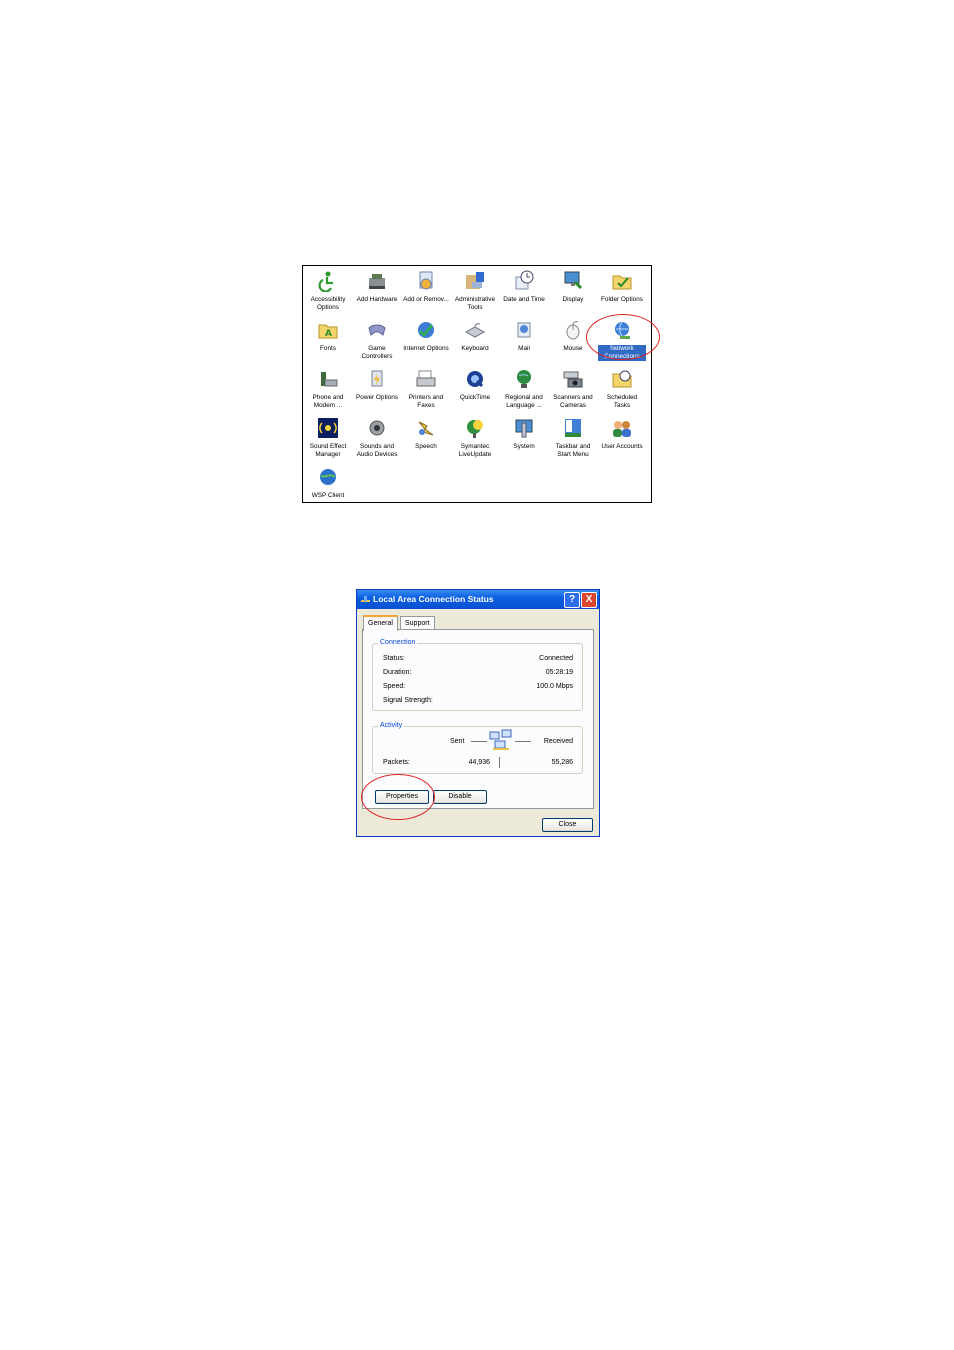  What do you see at coordinates (524, 330) in the screenshot?
I see `mail-icon` at bounding box center [524, 330].